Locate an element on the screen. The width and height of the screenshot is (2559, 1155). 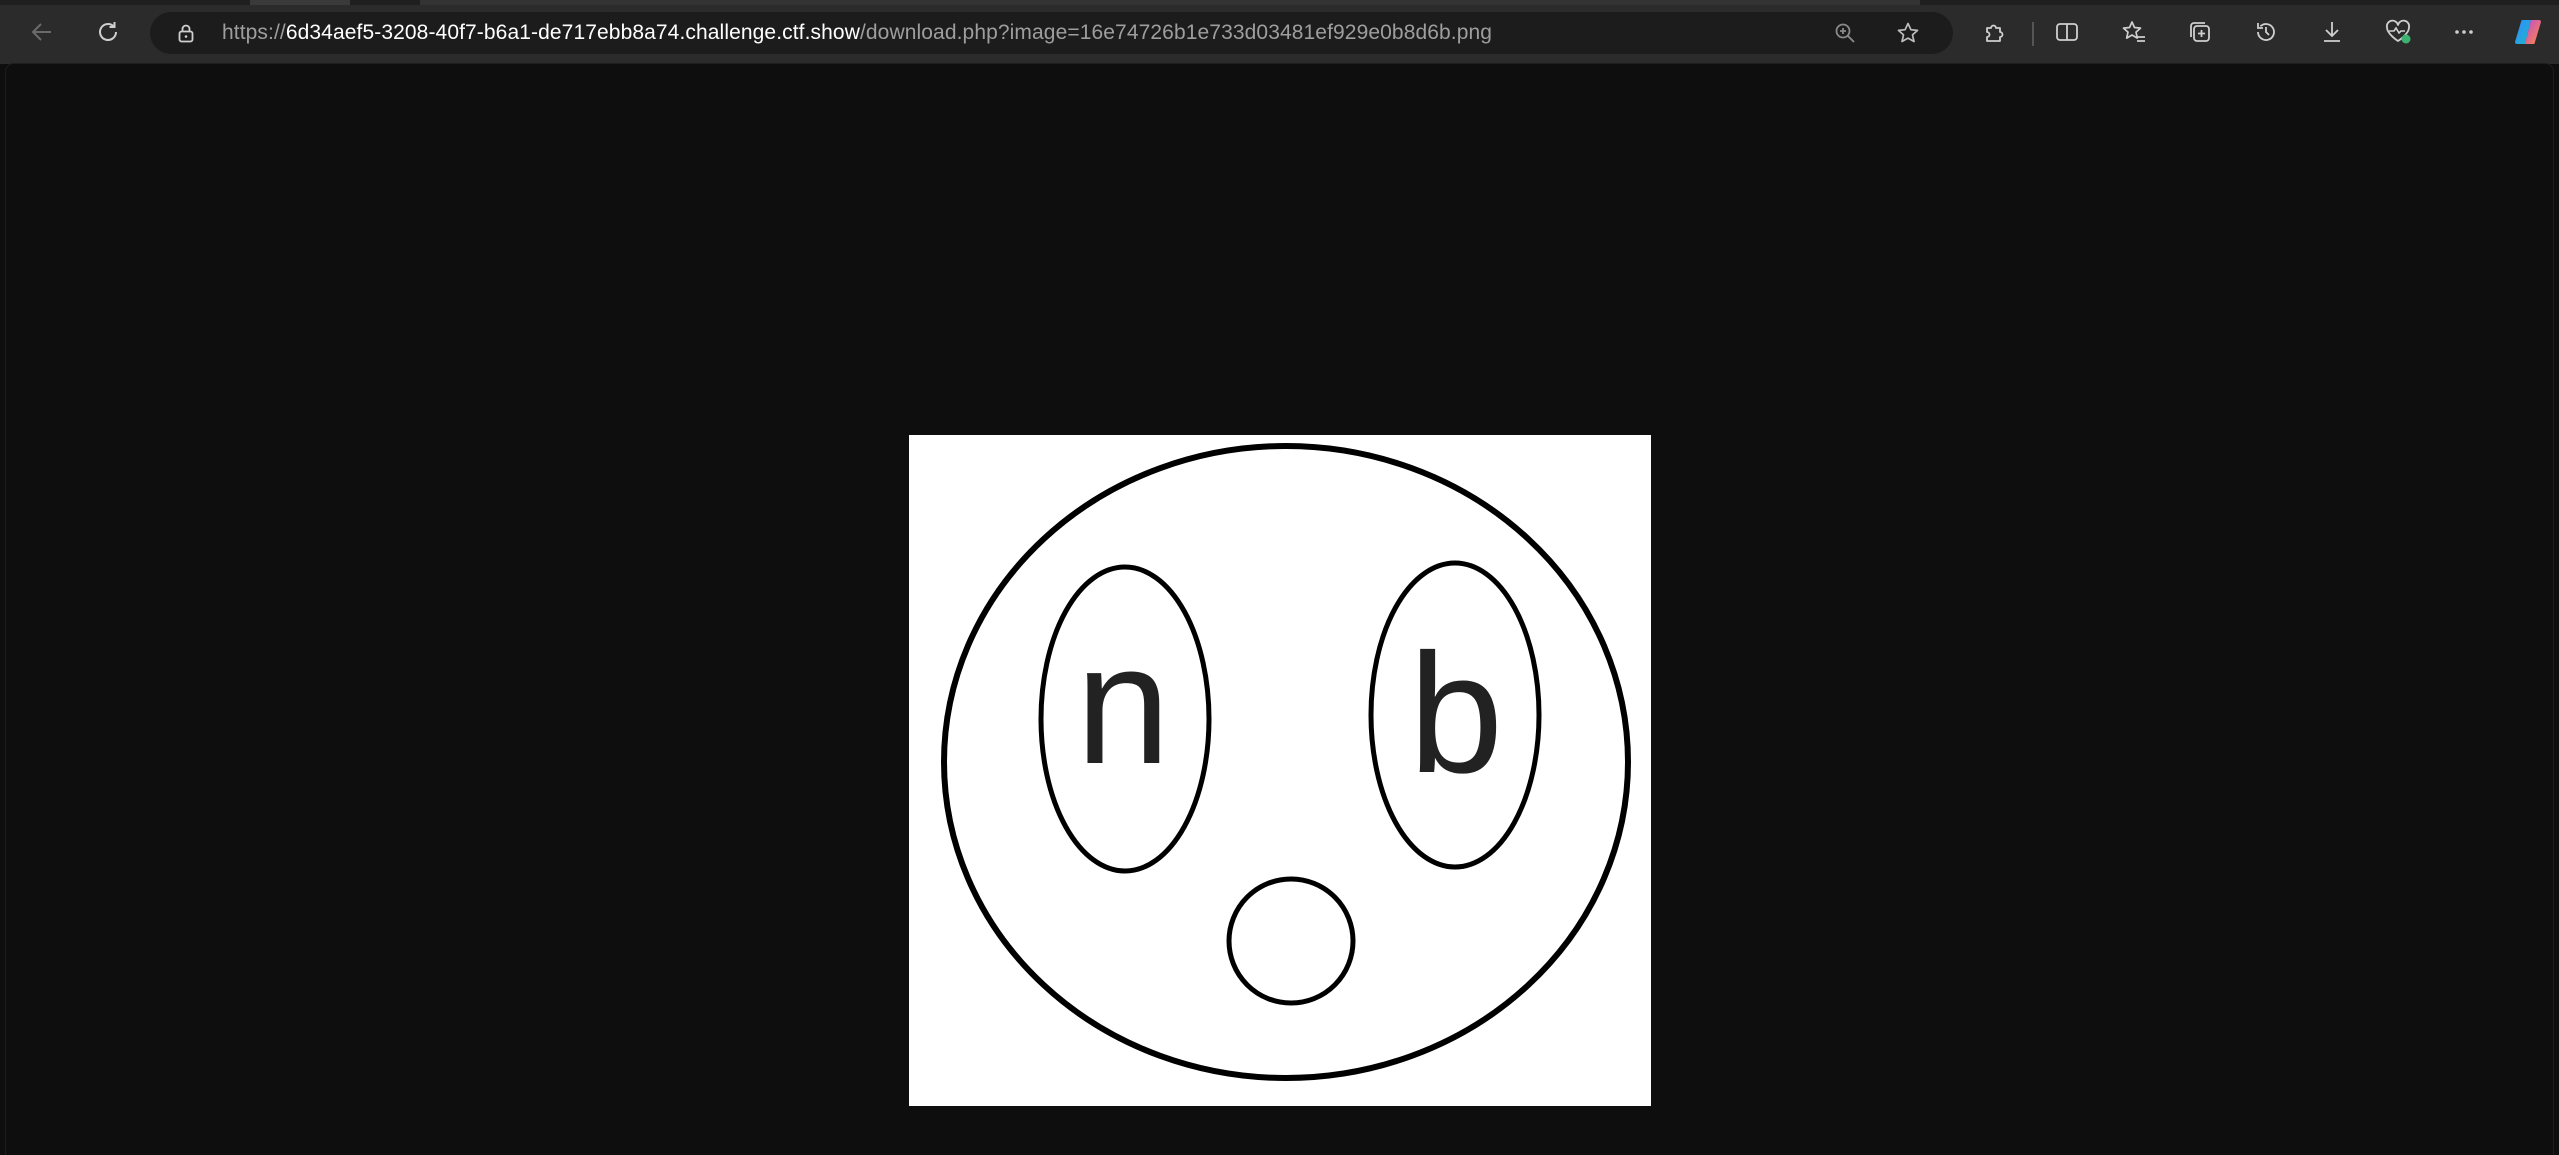
collections-button is located at coordinates (2200, 32).